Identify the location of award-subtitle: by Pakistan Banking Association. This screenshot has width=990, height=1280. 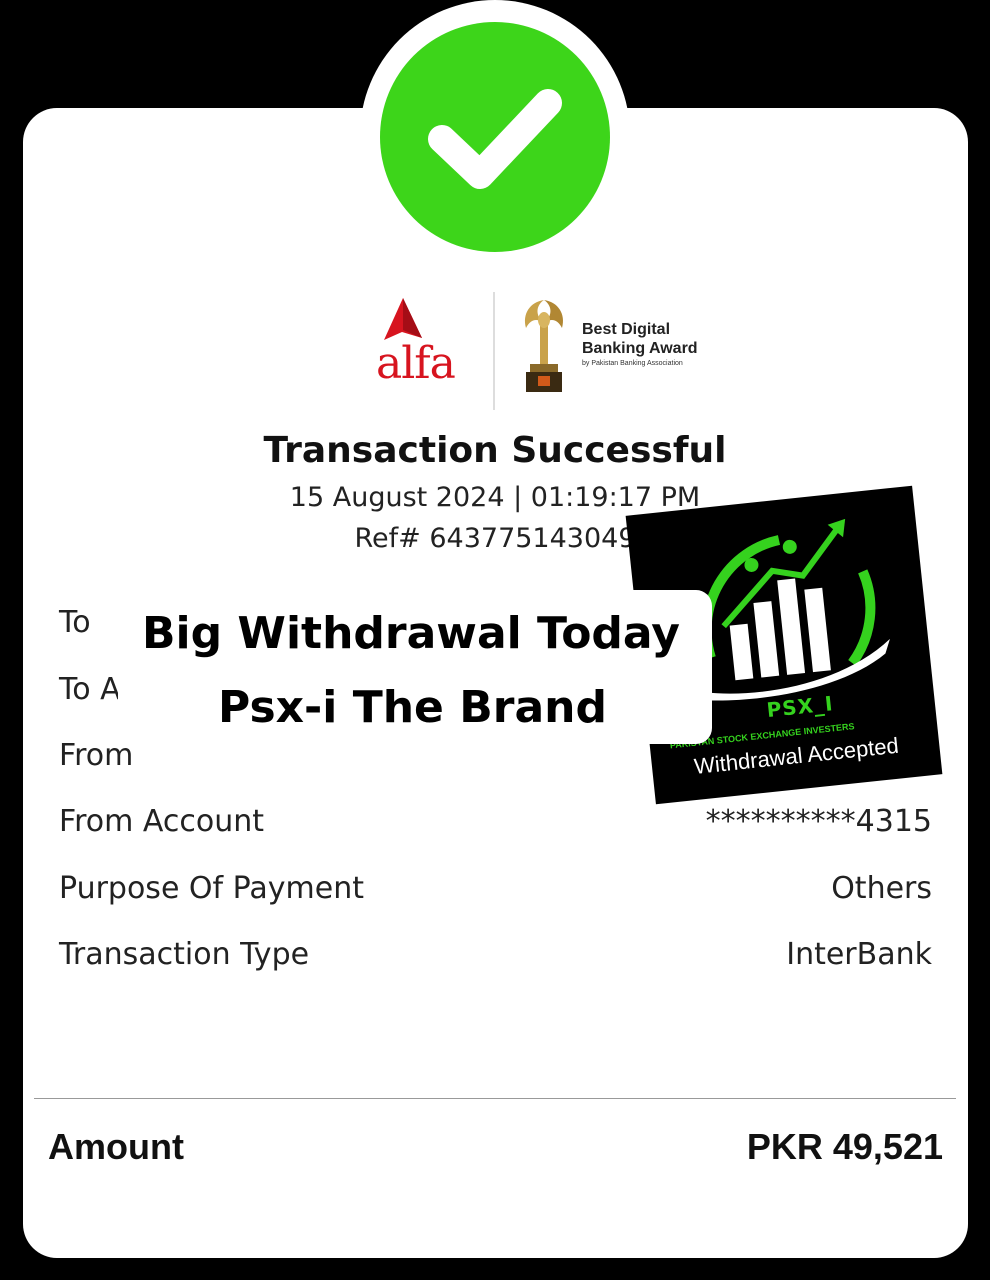
(632, 363).